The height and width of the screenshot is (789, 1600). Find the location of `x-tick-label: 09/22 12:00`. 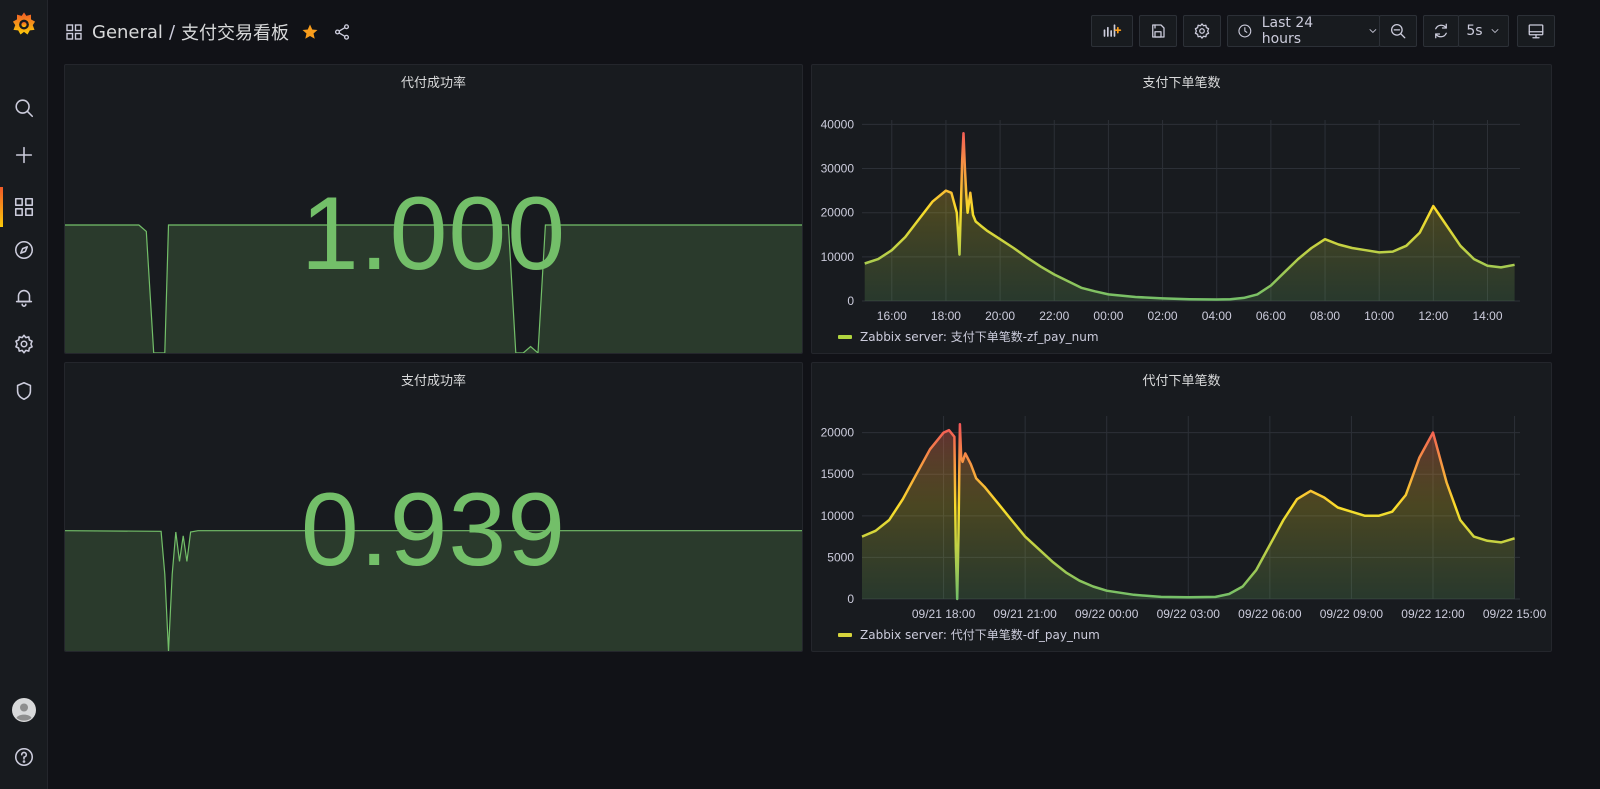

x-tick-label: 09/22 12:00 is located at coordinates (1433, 614).